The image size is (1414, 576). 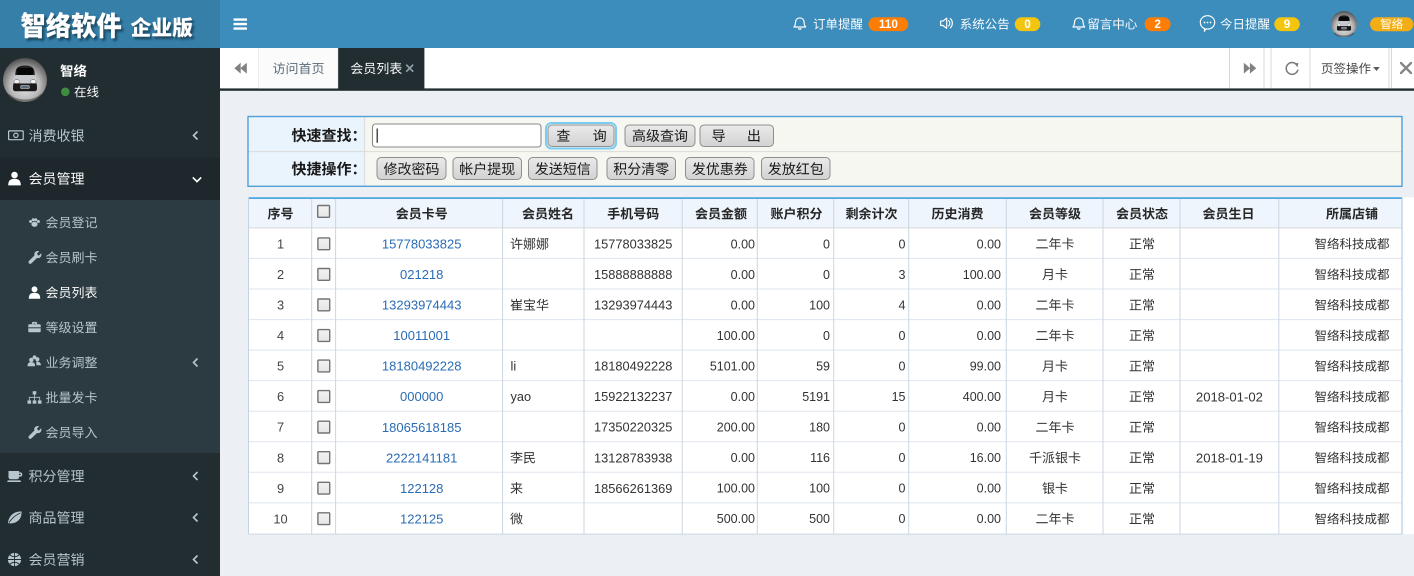 I want to click on svg-text: 000000, so click(x=421, y=396).